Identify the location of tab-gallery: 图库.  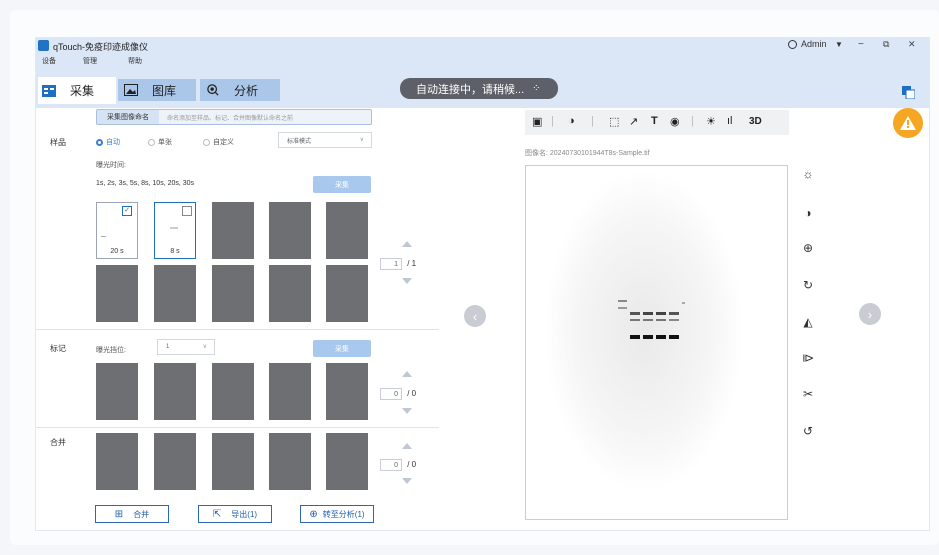
(157, 90).